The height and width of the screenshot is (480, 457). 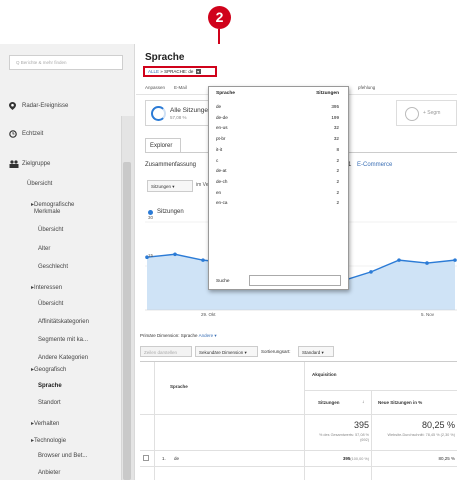 What do you see at coordinates (160, 335) in the screenshot?
I see `primary-dimension-label: Primäre Dimension:` at bounding box center [160, 335].